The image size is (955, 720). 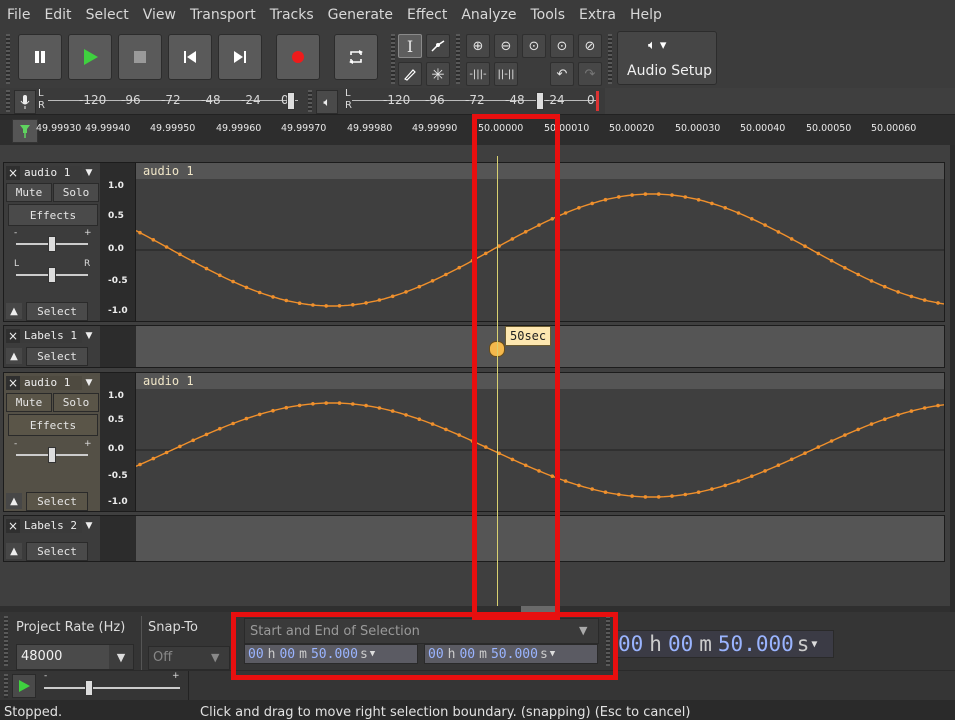 I want to click on skip-to-start-button, so click(x=190, y=57).